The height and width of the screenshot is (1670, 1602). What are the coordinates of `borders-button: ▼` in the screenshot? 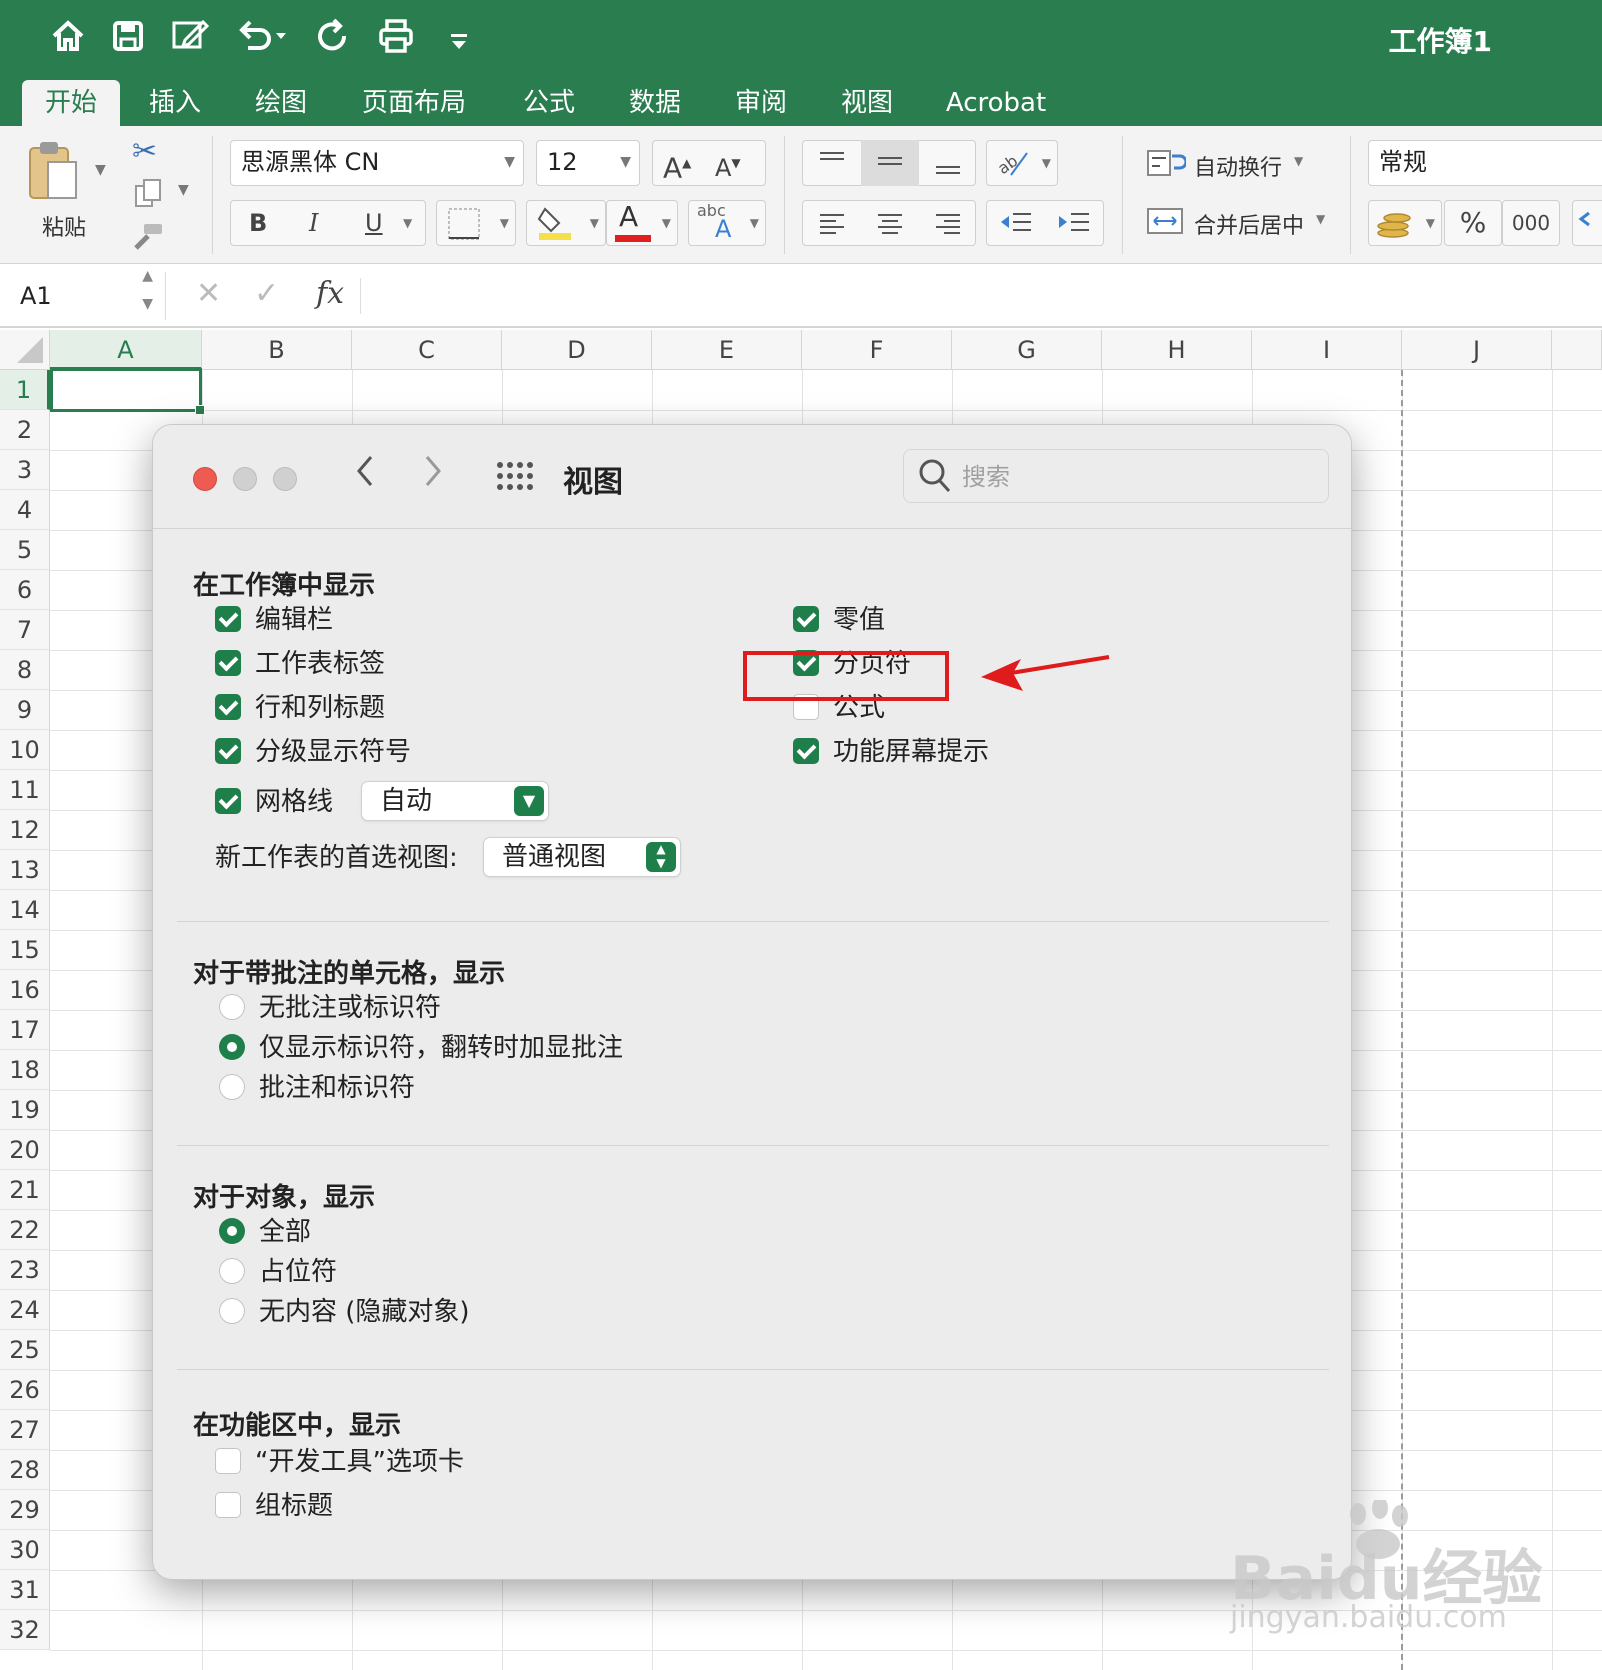 It's located at (476, 223).